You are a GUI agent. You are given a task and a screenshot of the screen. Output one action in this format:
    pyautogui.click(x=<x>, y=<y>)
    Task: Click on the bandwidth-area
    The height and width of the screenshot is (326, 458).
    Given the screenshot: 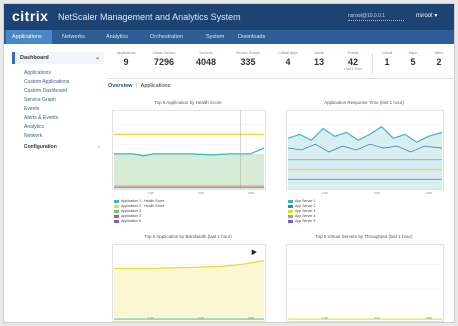 What is the action you would take?
    pyautogui.click(x=189, y=290)
    